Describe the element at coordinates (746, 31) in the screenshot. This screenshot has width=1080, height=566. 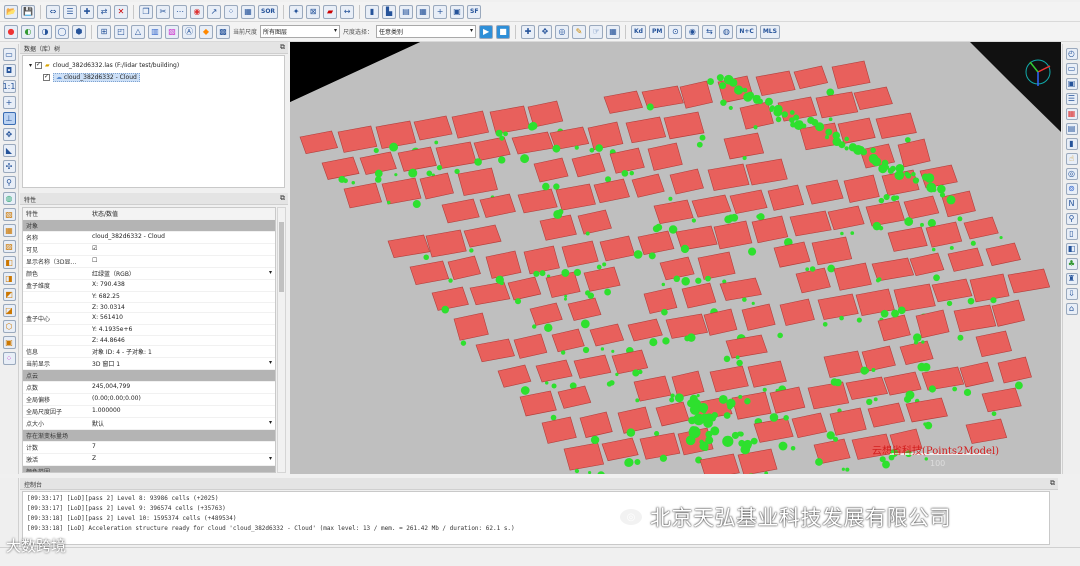
I see `nc-button: N+C` at that location.